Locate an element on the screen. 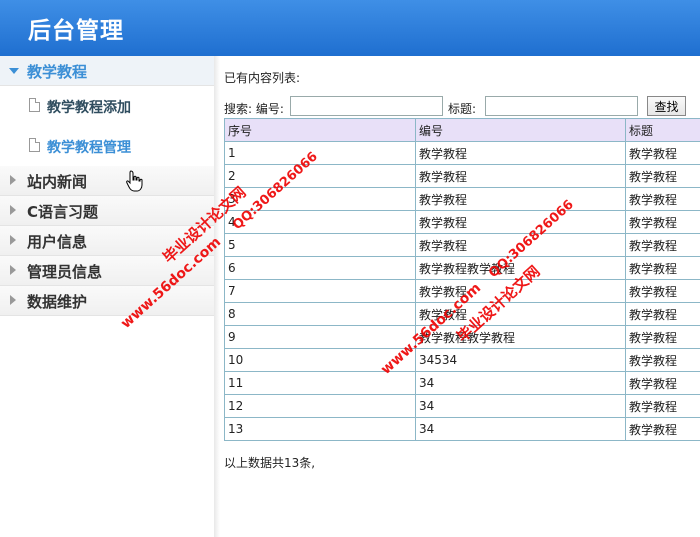 Image resolution: width=700 pixels, height=537 pixels. sidebar-group-label: 用户信息 is located at coordinates (57, 242).